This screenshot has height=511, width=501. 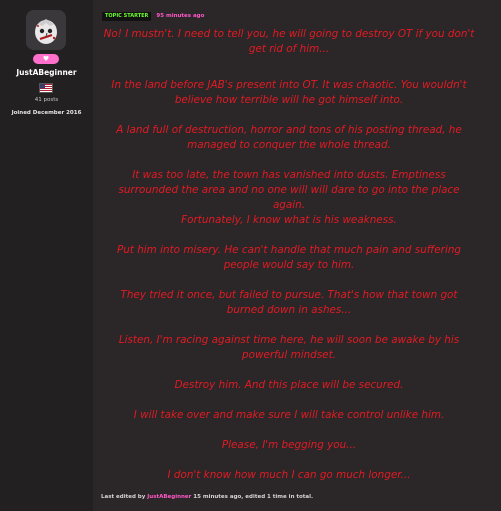 What do you see at coordinates (46, 88) in the screenshot?
I see `us-flag-icon` at bounding box center [46, 88].